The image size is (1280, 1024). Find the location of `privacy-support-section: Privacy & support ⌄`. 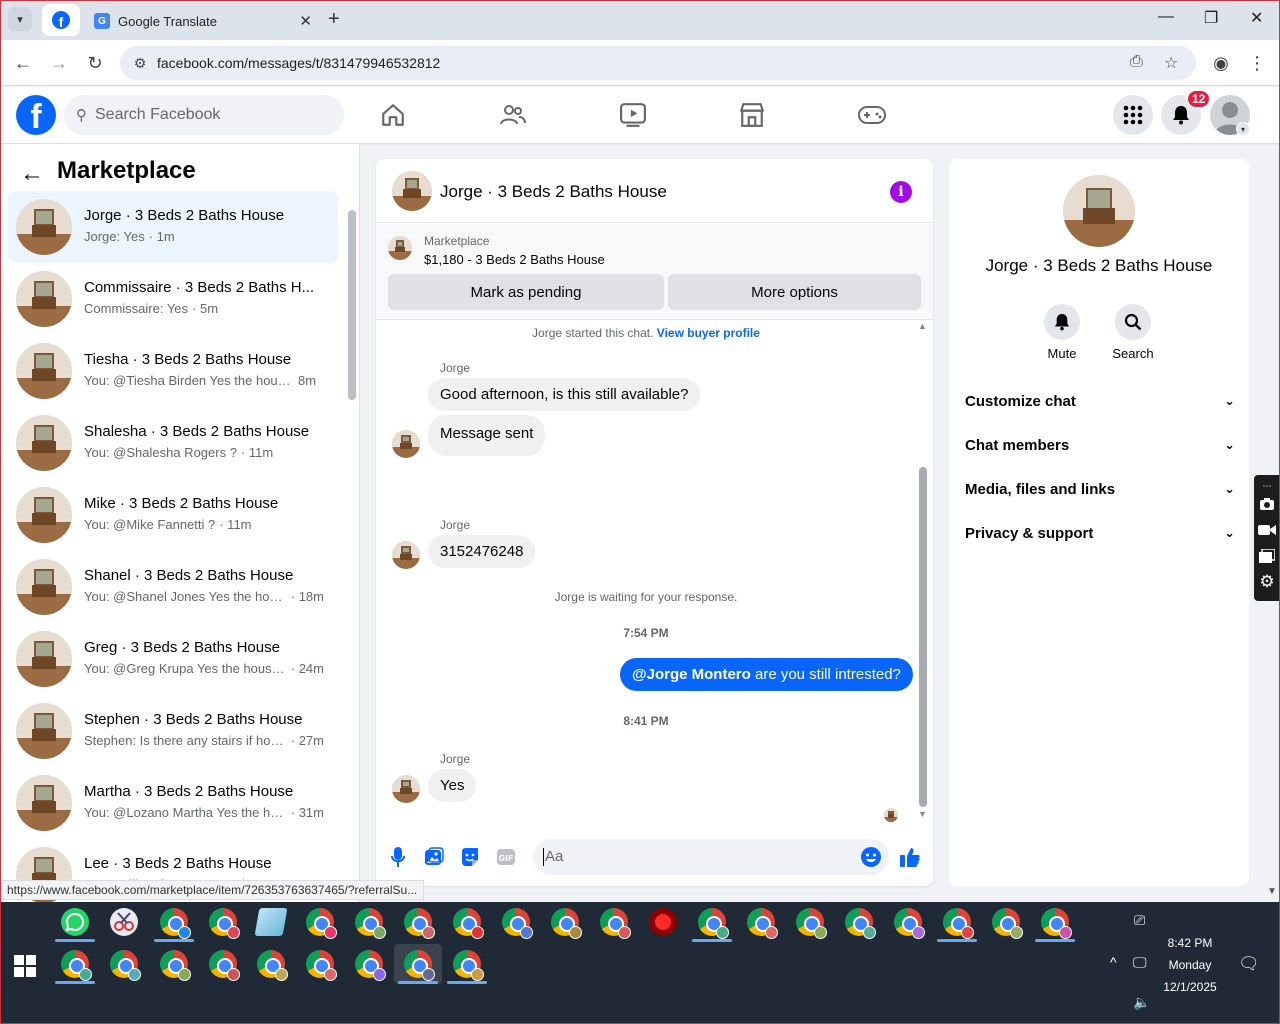

privacy-support-section: Privacy & support ⌄ is located at coordinates (1100, 533).